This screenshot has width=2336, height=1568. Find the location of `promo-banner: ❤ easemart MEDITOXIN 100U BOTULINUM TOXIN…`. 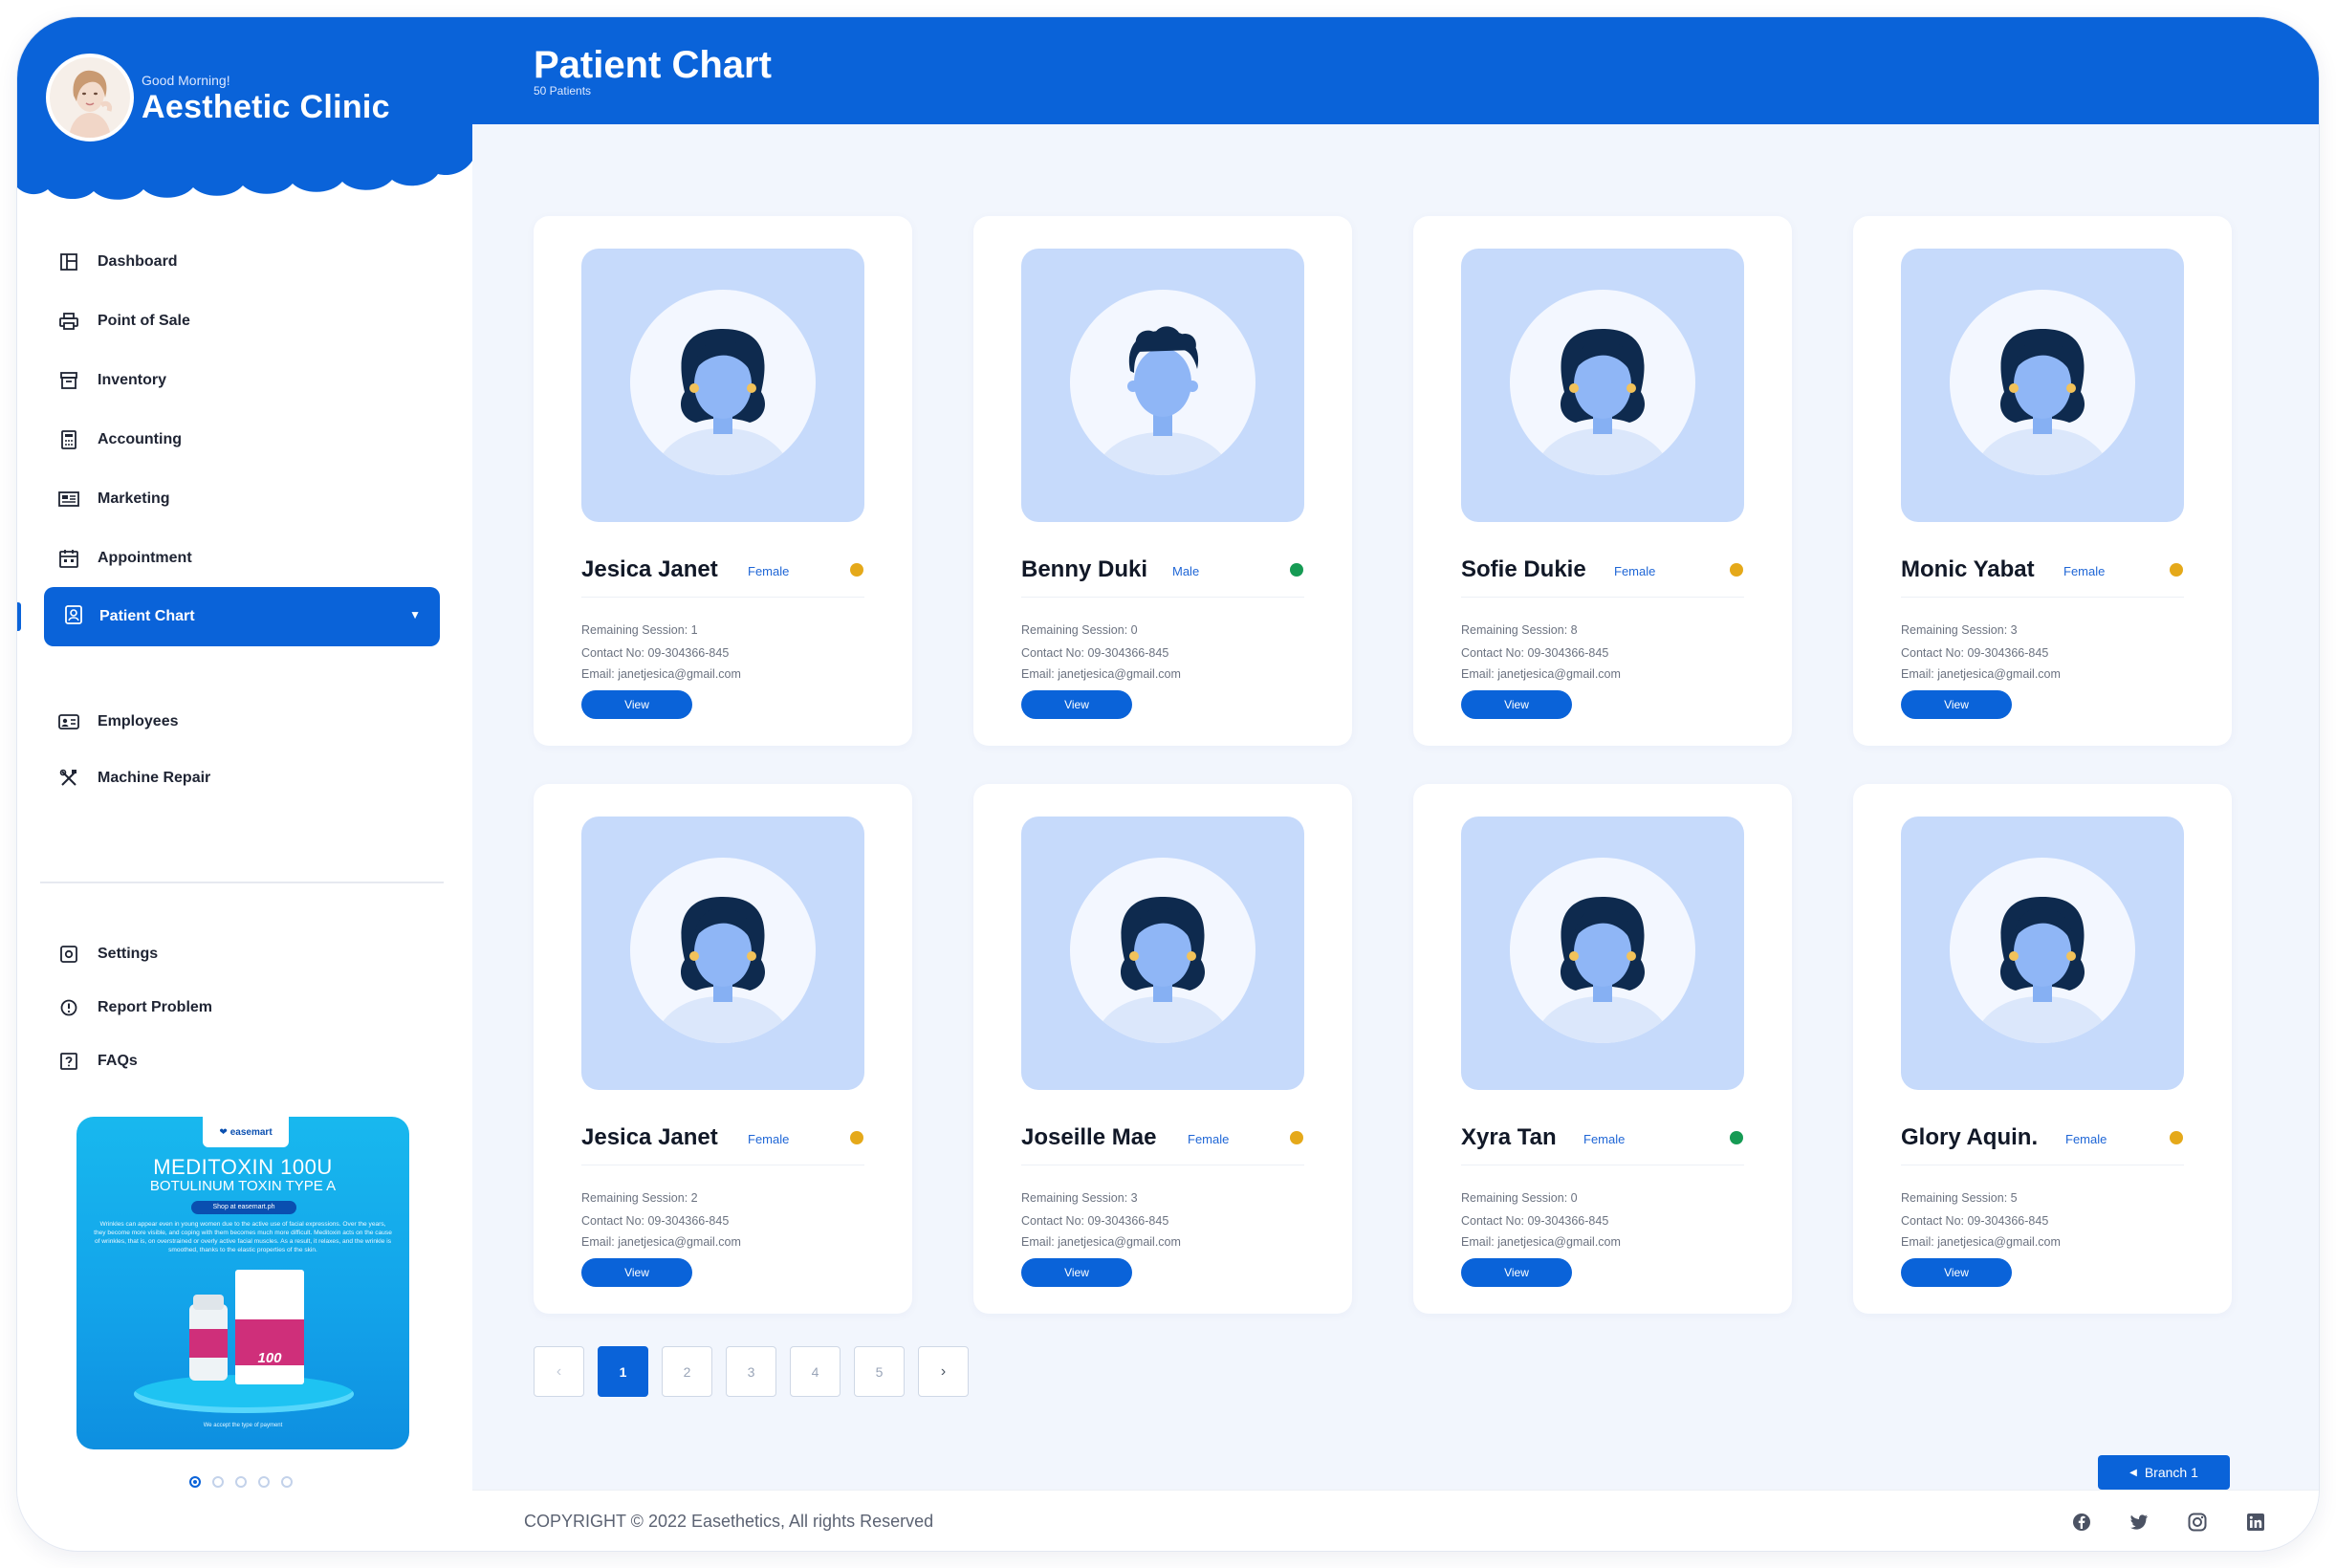

promo-banner: ❤ easemart MEDITOXIN 100U BOTULINUM TOXIN… is located at coordinates (242, 1283).